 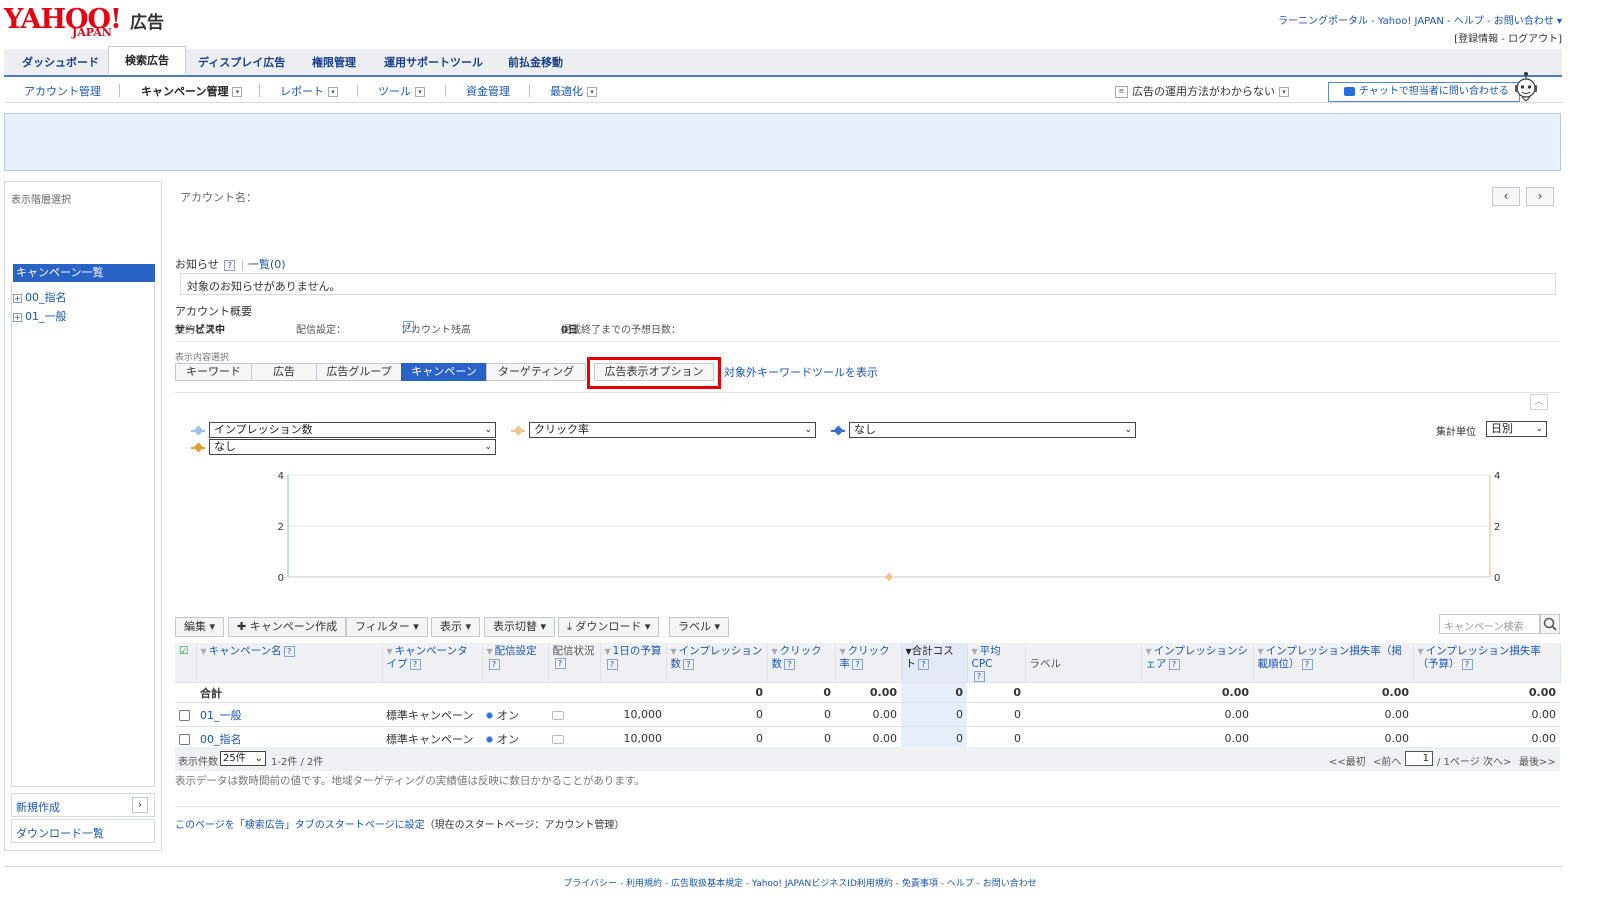 I want to click on metric3-marker-icon, so click(x=838, y=430).